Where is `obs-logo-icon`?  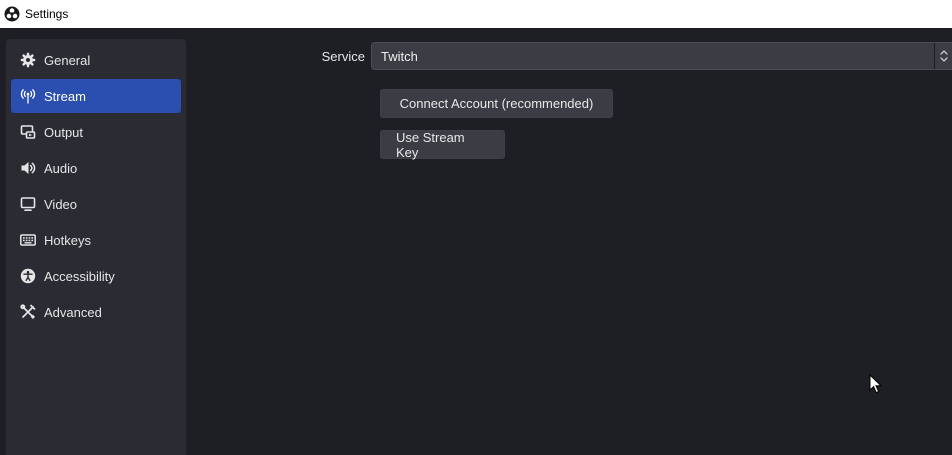 obs-logo-icon is located at coordinates (12, 14).